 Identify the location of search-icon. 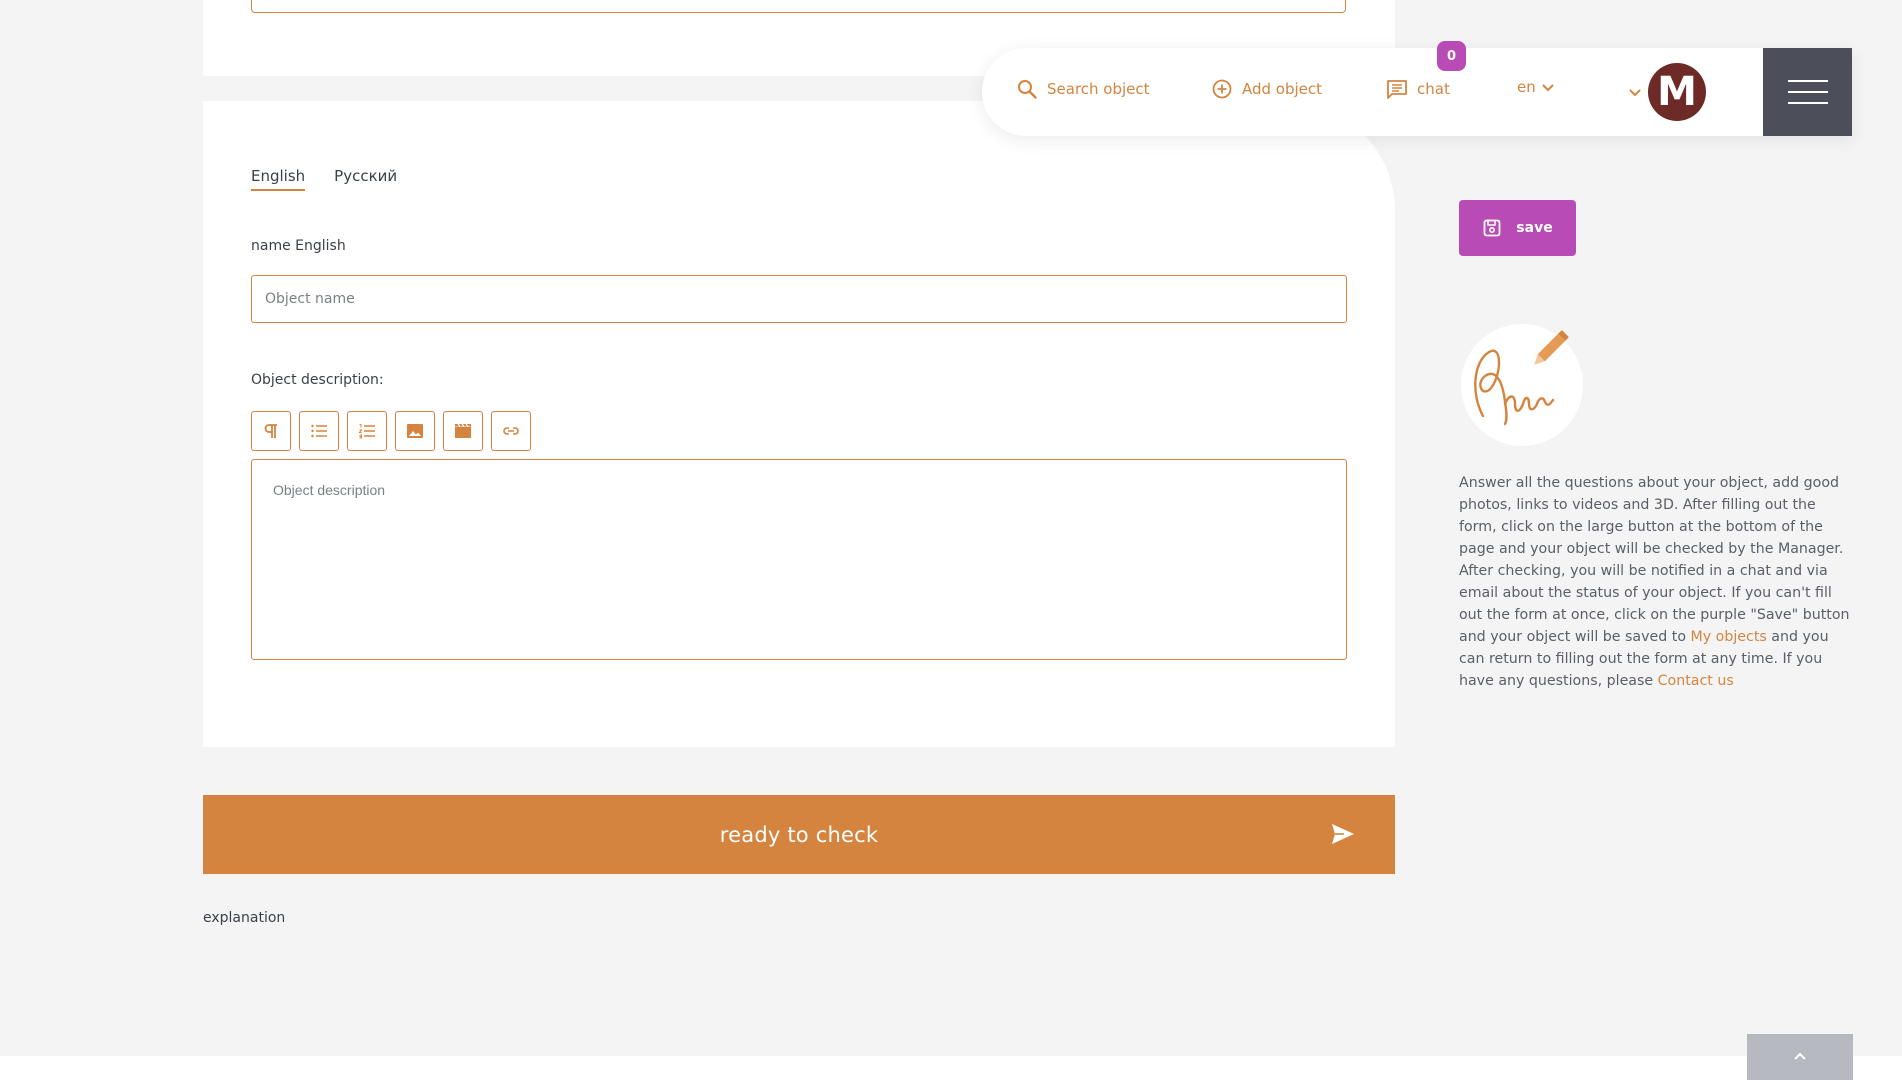
(1027, 89).